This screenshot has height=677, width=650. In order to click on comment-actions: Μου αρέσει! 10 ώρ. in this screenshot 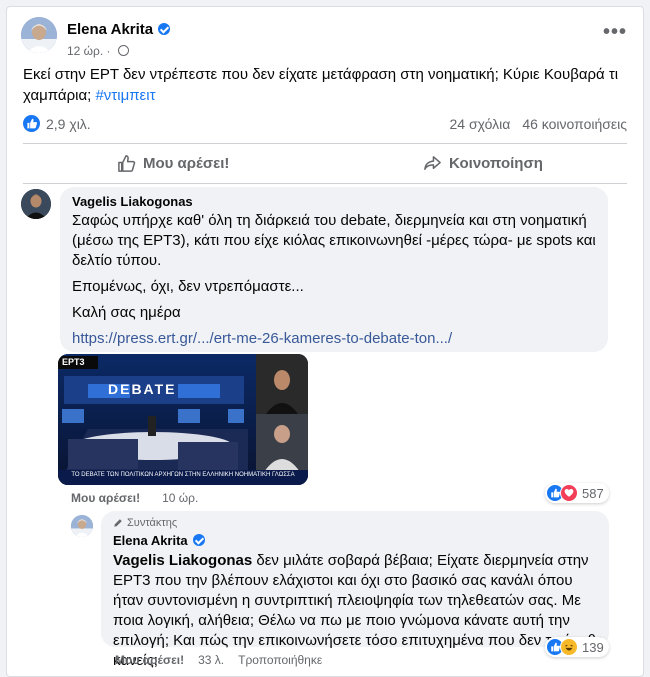, I will do `click(134, 498)`.